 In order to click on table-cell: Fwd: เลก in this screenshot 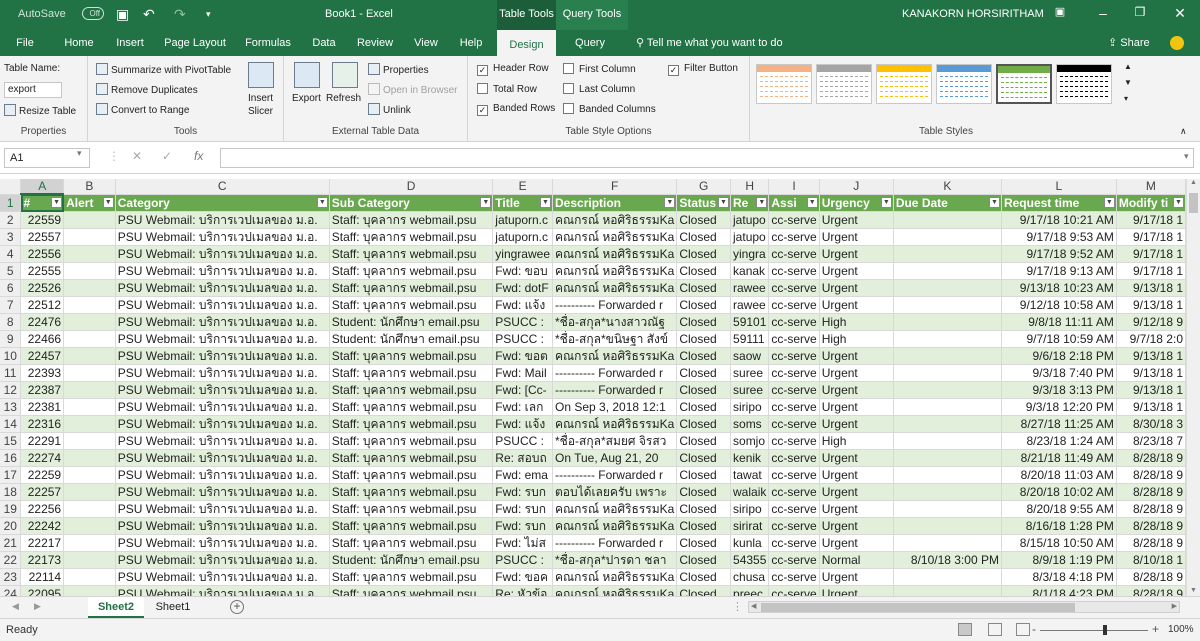, I will do `click(522, 407)`.